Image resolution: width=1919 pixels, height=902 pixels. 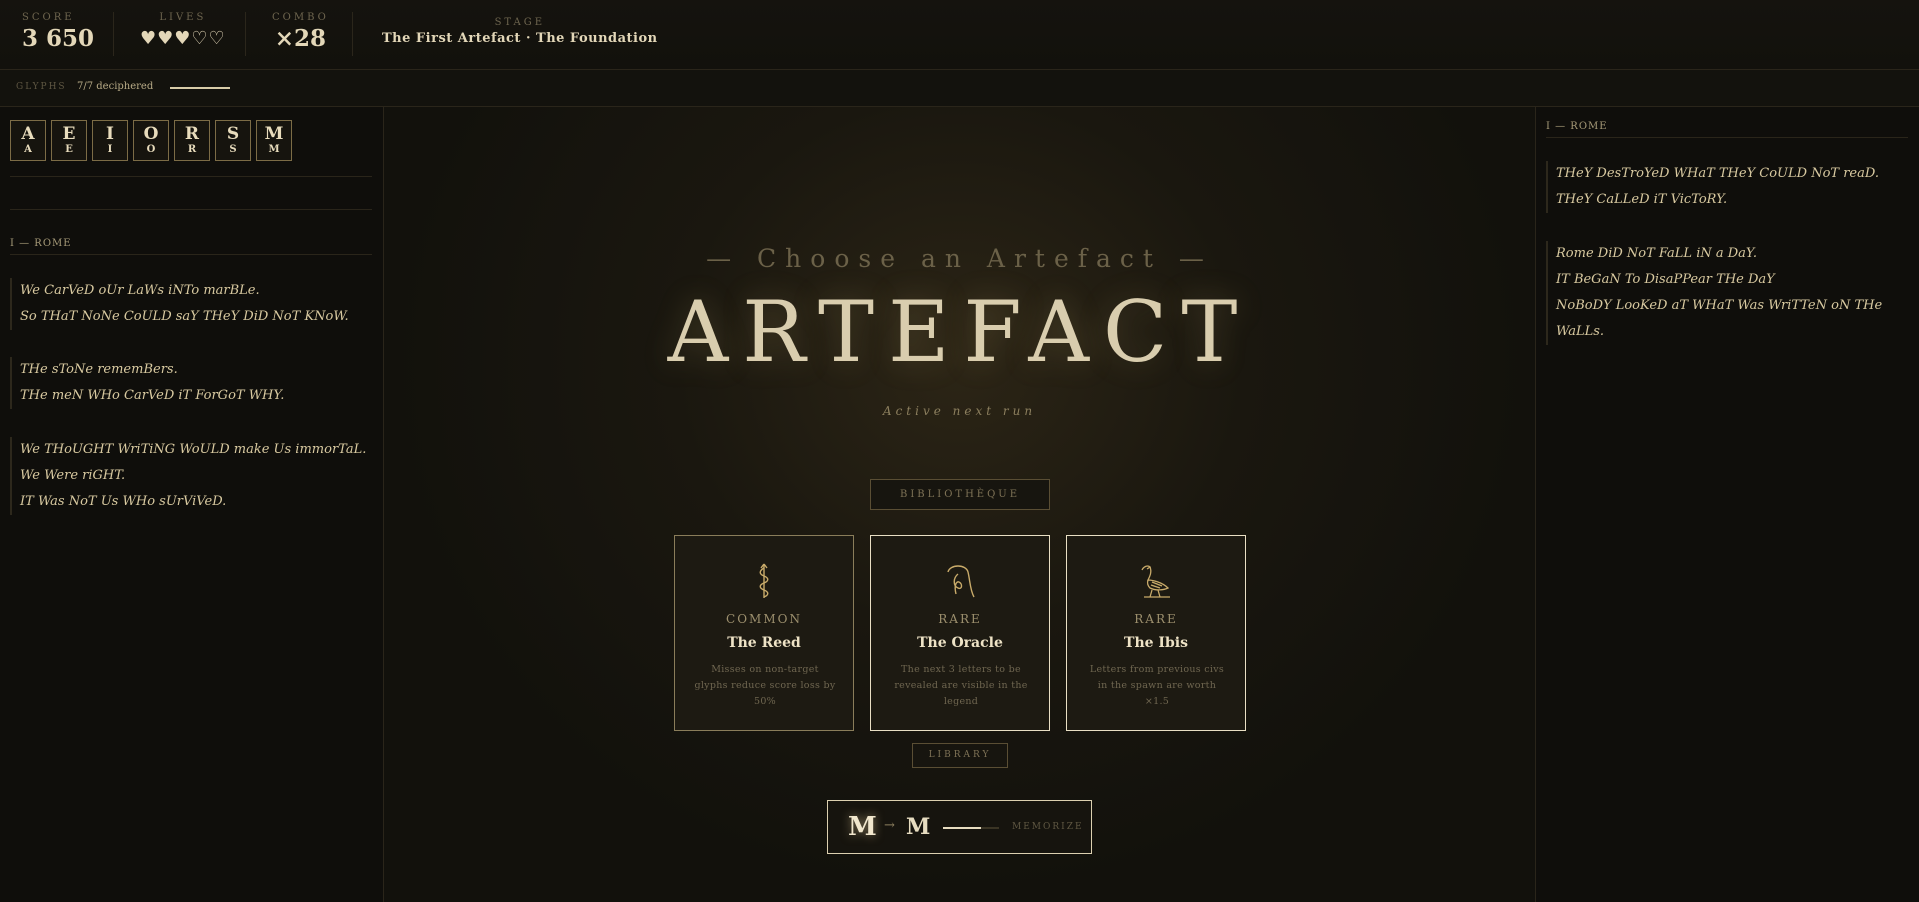 I want to click on stage-label: STAGE, so click(x=520, y=22).